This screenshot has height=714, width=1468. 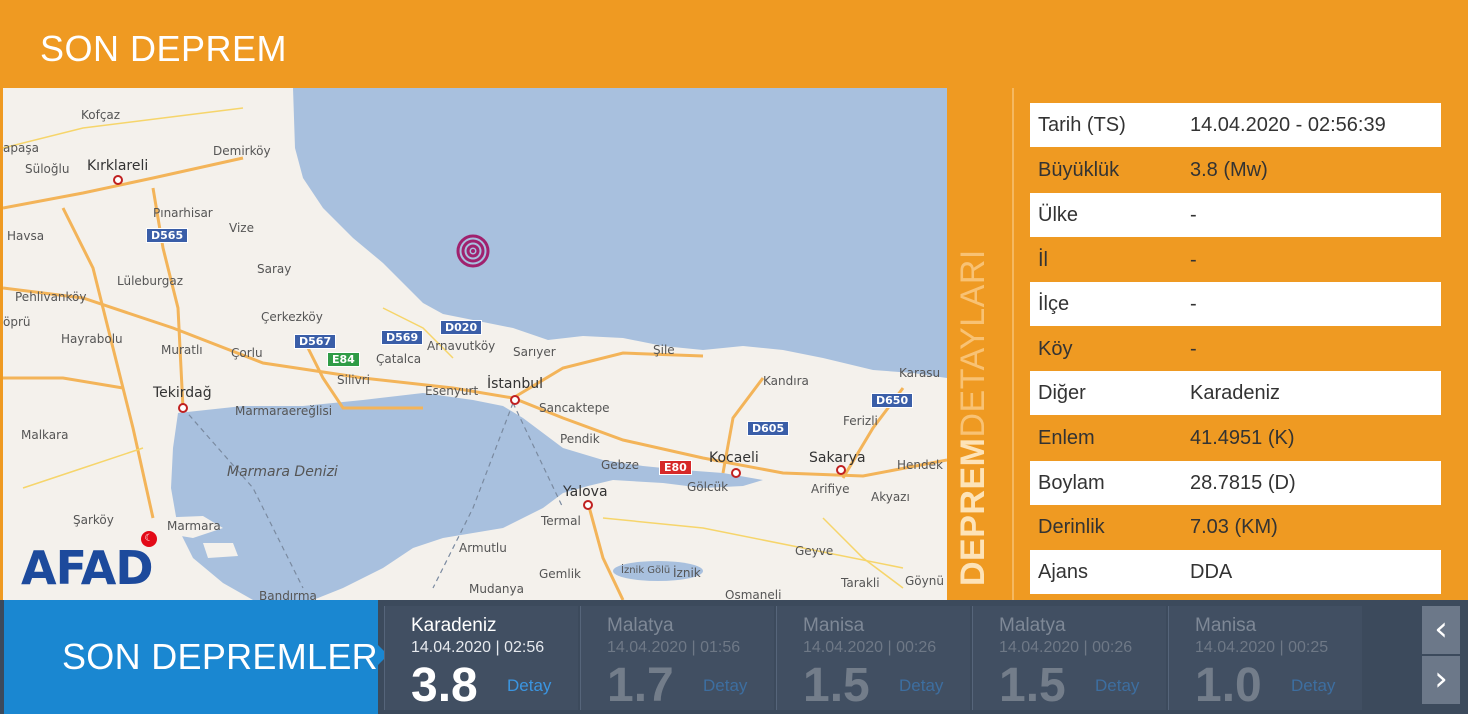 What do you see at coordinates (924, 581) in the screenshot?
I see `map-label: Göynü` at bounding box center [924, 581].